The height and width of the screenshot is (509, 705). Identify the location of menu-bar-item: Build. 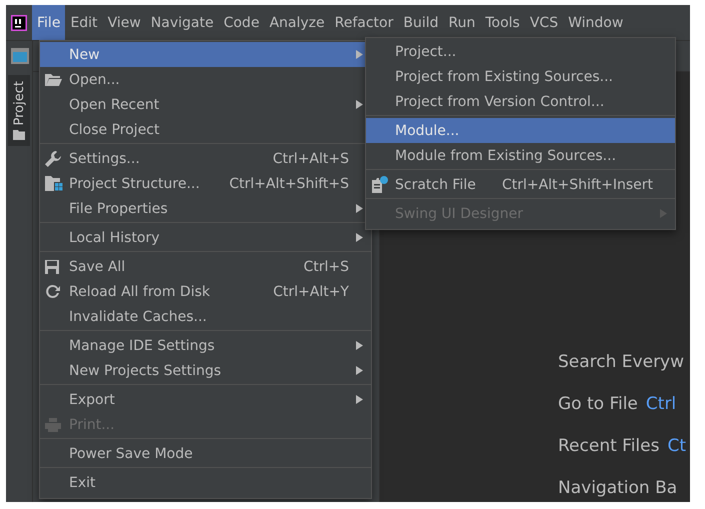
(421, 22).